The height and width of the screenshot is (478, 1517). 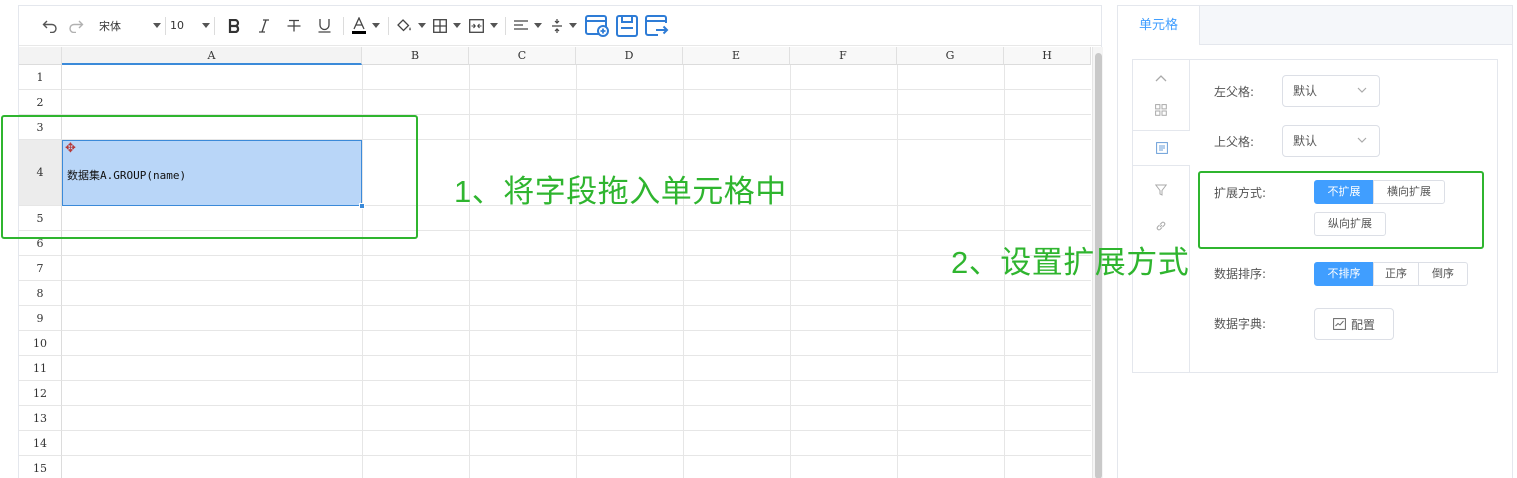 I want to click on align-left-icon, so click(x=521, y=24).